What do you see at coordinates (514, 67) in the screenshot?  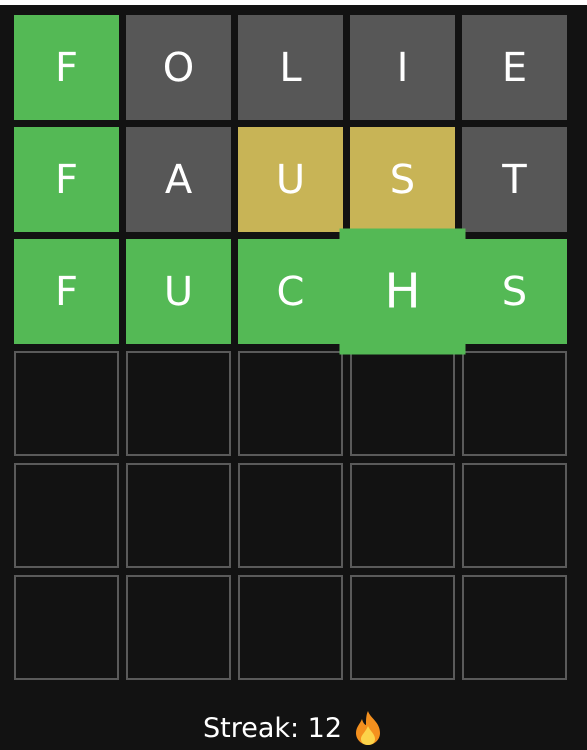 I see `letter-tile: E` at bounding box center [514, 67].